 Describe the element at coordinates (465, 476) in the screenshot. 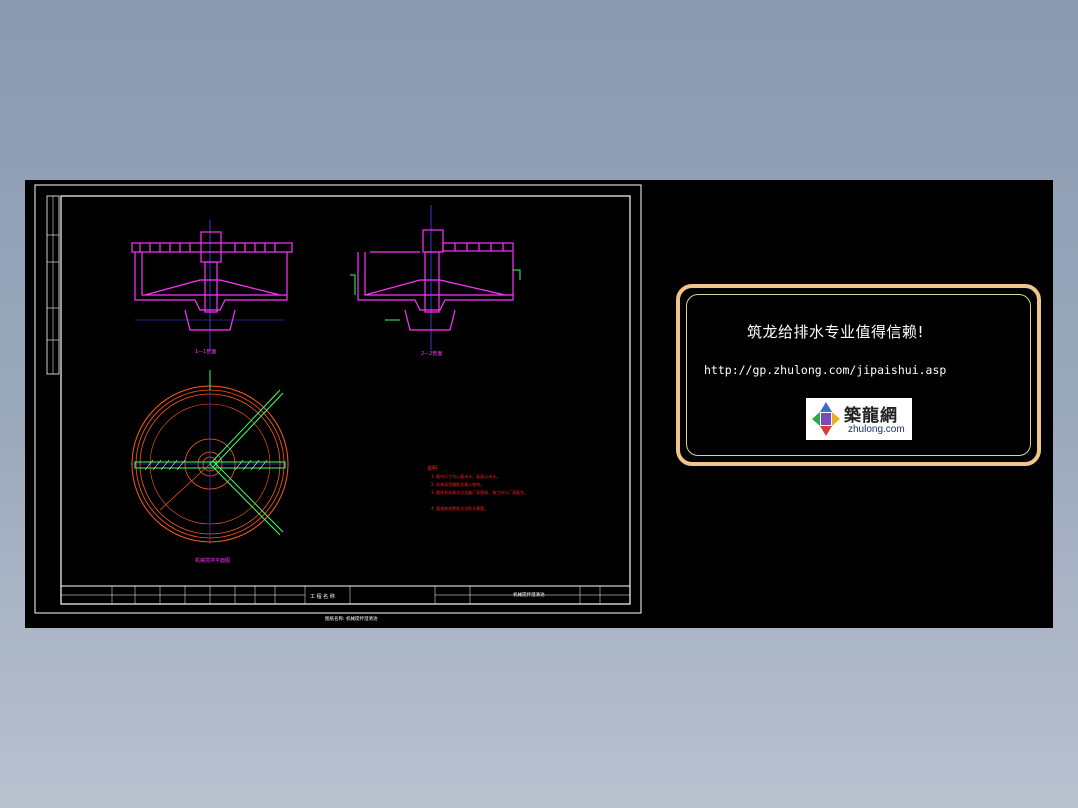

I see `note-line: 1. 图中尺寸均以毫米计，标高以米计。` at that location.